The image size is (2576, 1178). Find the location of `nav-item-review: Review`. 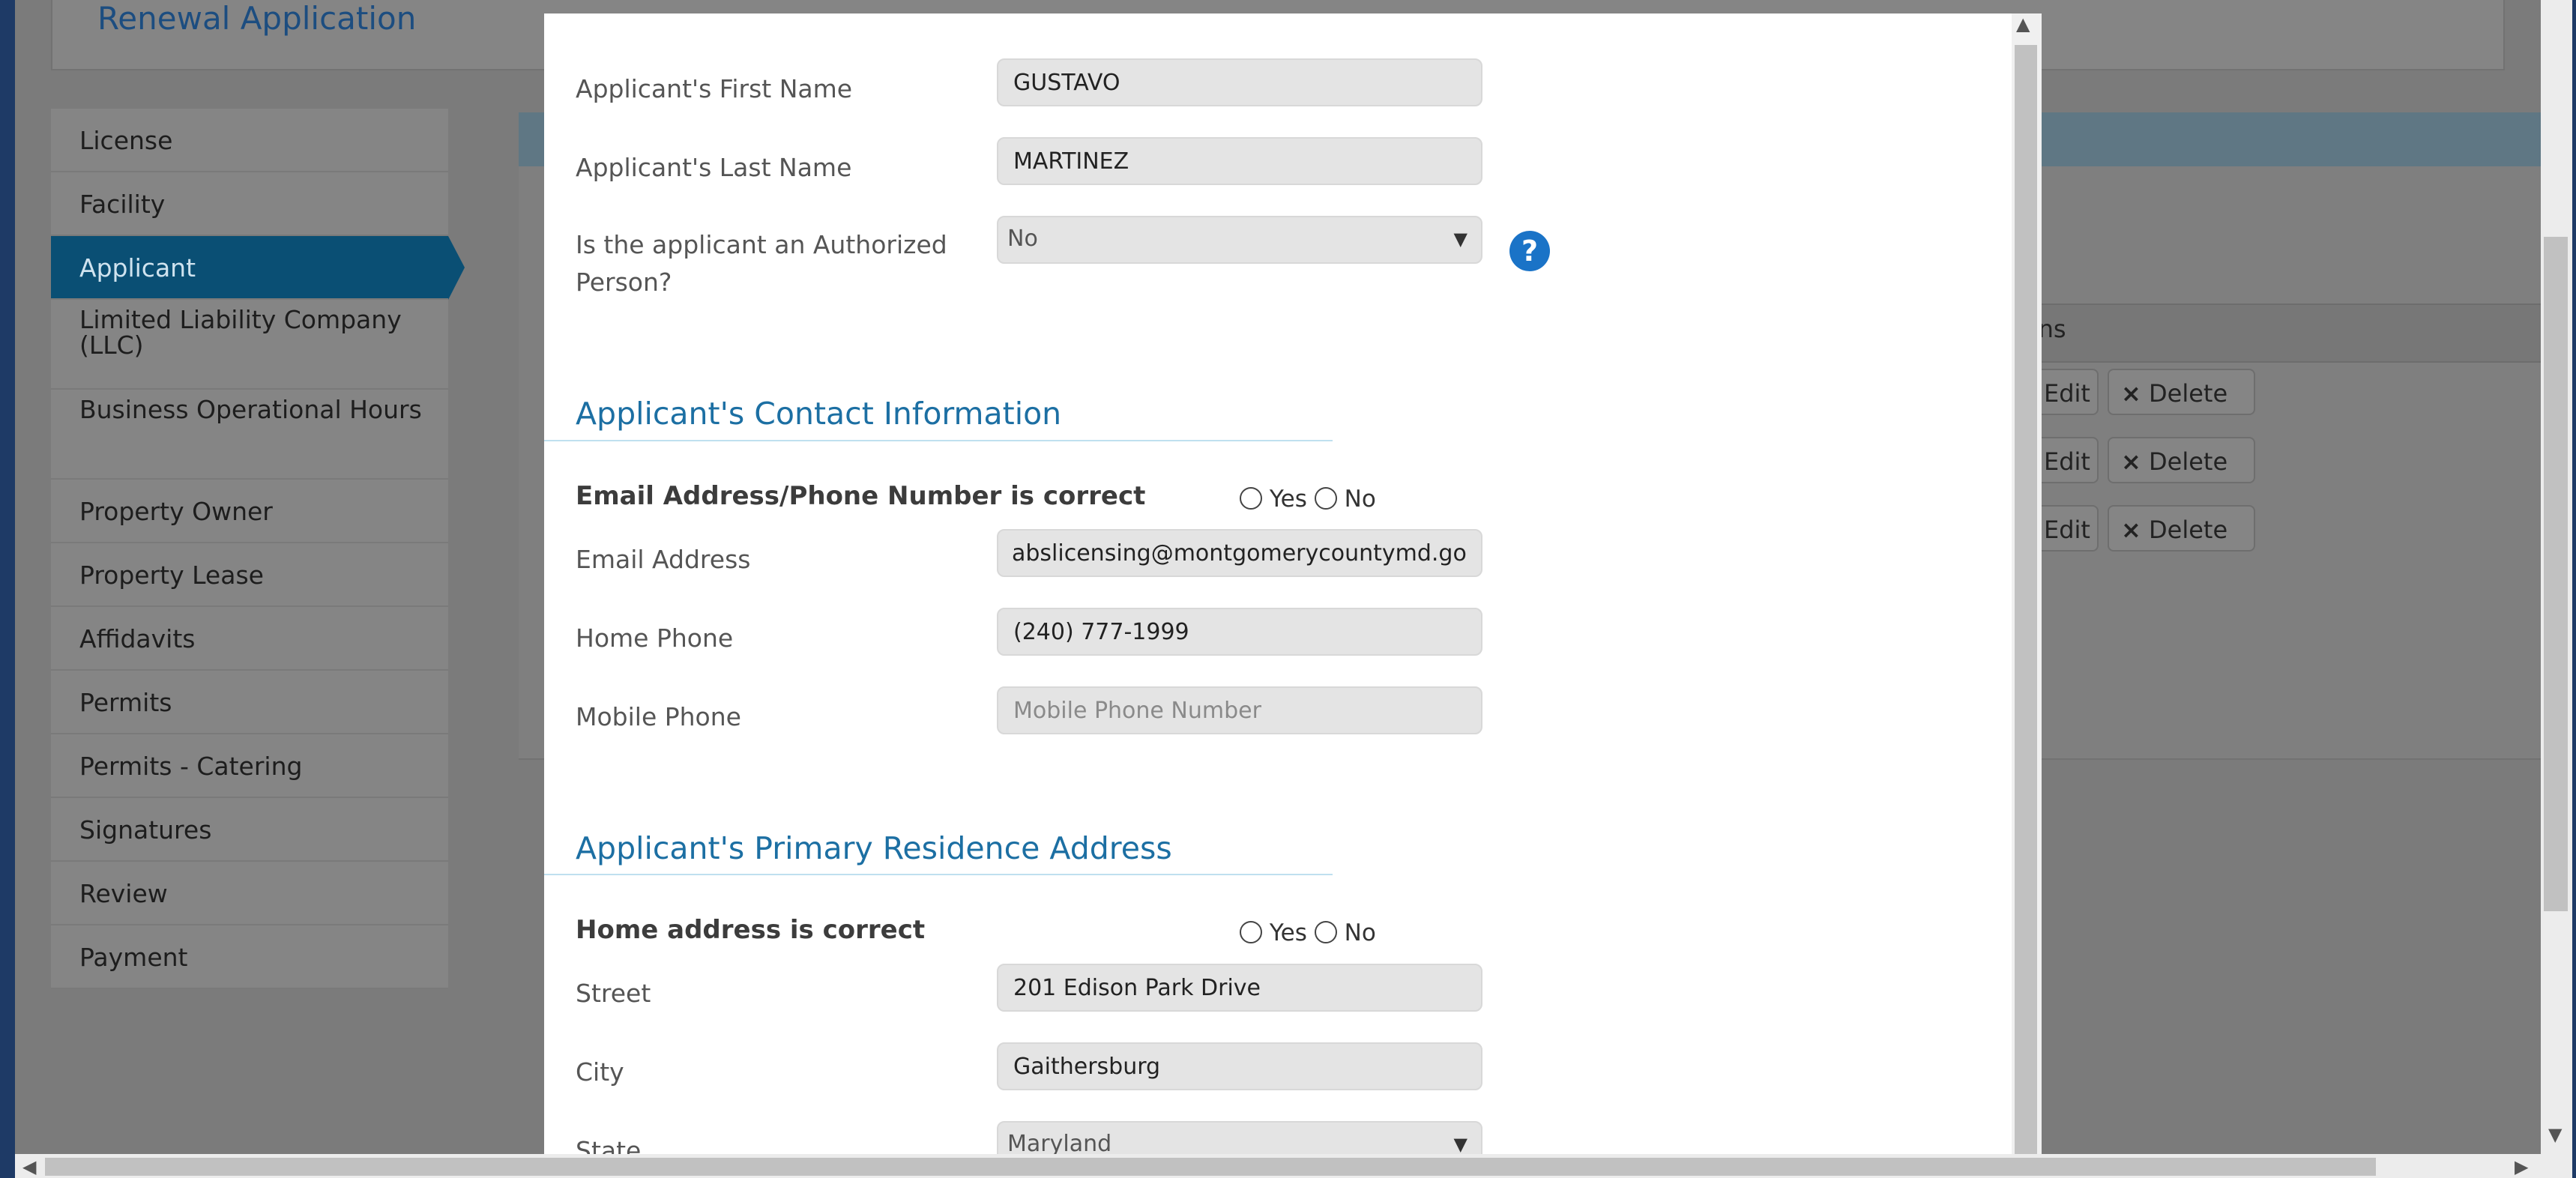

nav-item-review: Review is located at coordinates (250, 893).